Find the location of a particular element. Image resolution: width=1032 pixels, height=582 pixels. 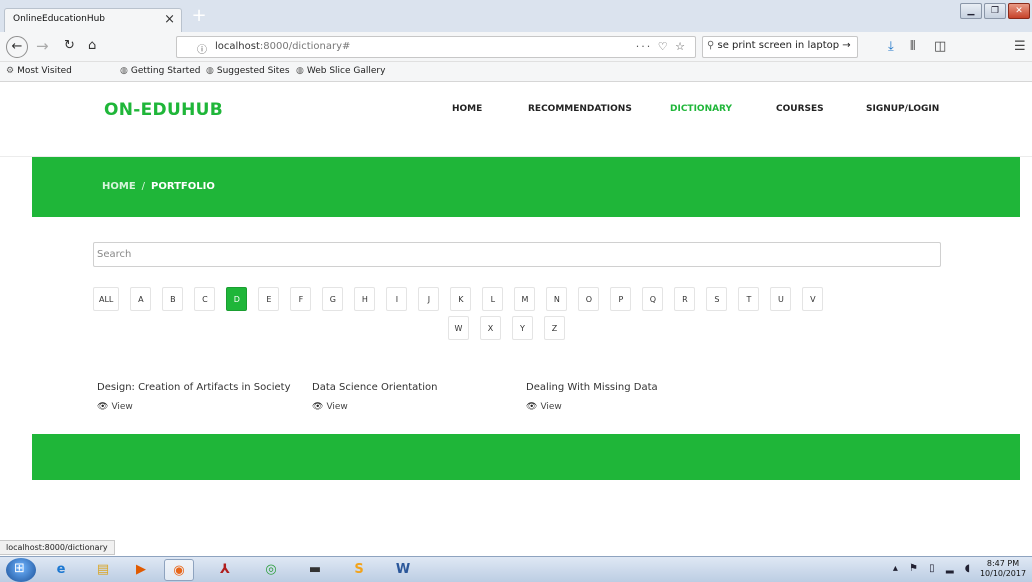

system-tray-icons: ▴ ⚑ ▯ ▂ ◖ is located at coordinates (933, 568).